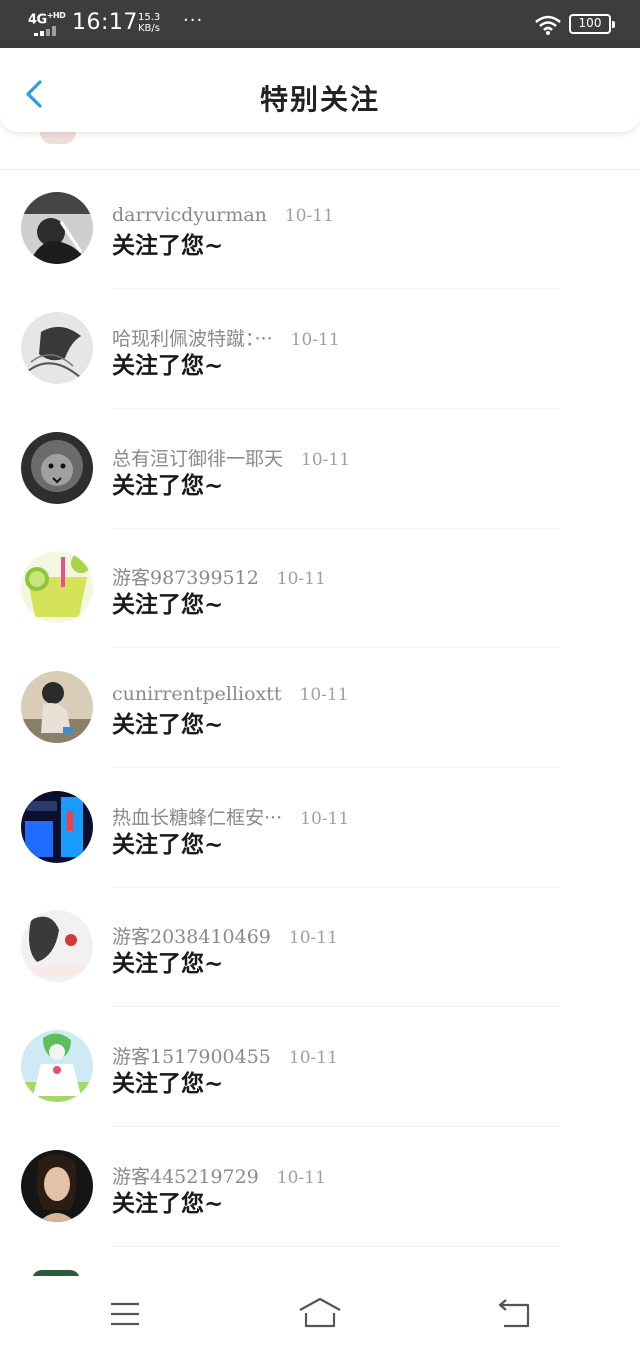 The width and height of the screenshot is (640, 1351). What do you see at coordinates (319, 99) in the screenshot?
I see `page-title: 特别关注` at bounding box center [319, 99].